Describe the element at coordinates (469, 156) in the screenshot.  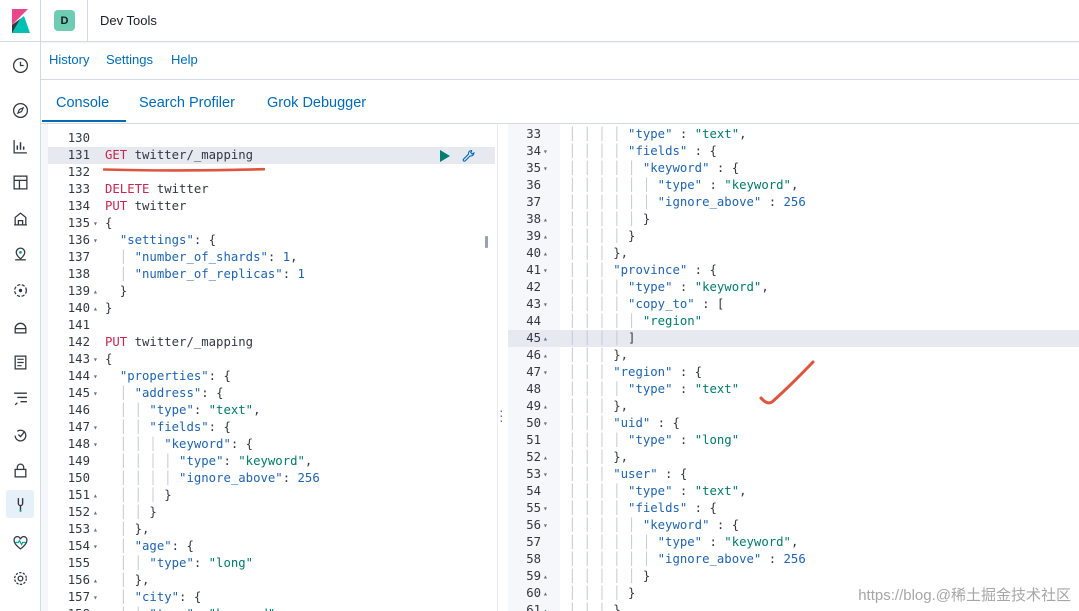
I see `wrench-icon` at that location.